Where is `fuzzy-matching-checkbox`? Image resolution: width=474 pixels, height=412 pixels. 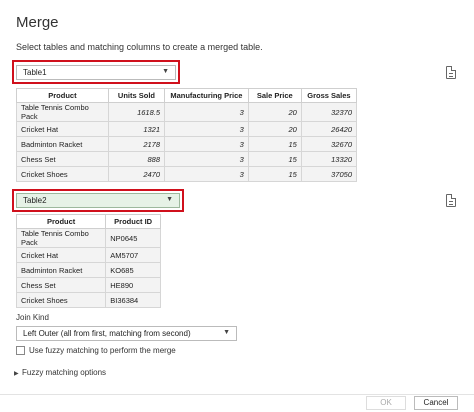 fuzzy-matching-checkbox is located at coordinates (20, 350).